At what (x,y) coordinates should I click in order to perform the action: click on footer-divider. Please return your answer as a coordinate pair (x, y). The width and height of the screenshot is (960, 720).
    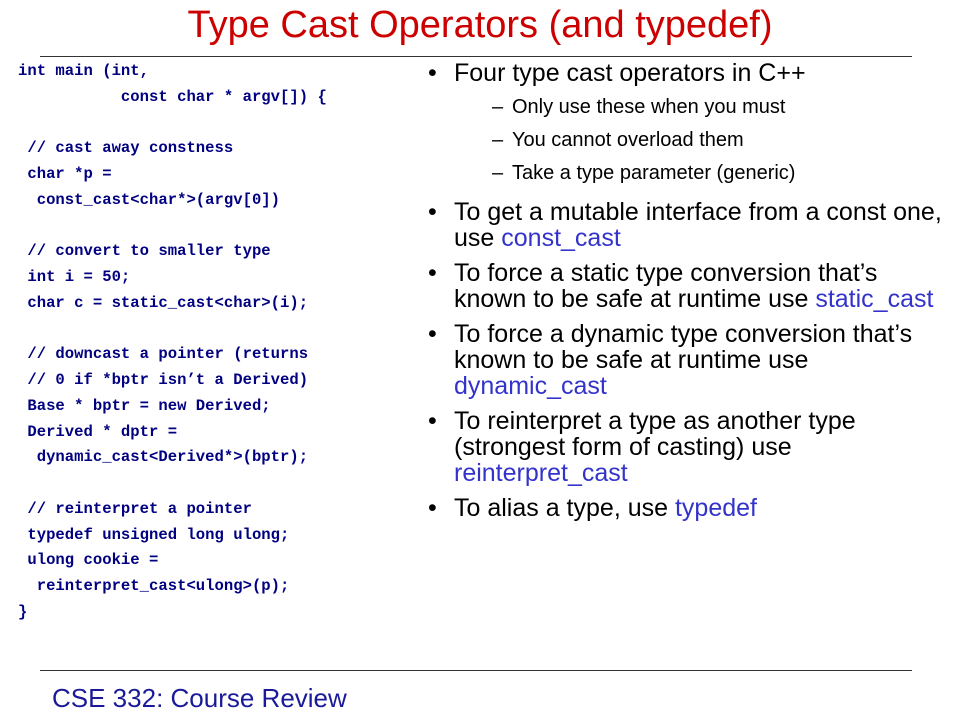
    Looking at the image, I should click on (476, 670).